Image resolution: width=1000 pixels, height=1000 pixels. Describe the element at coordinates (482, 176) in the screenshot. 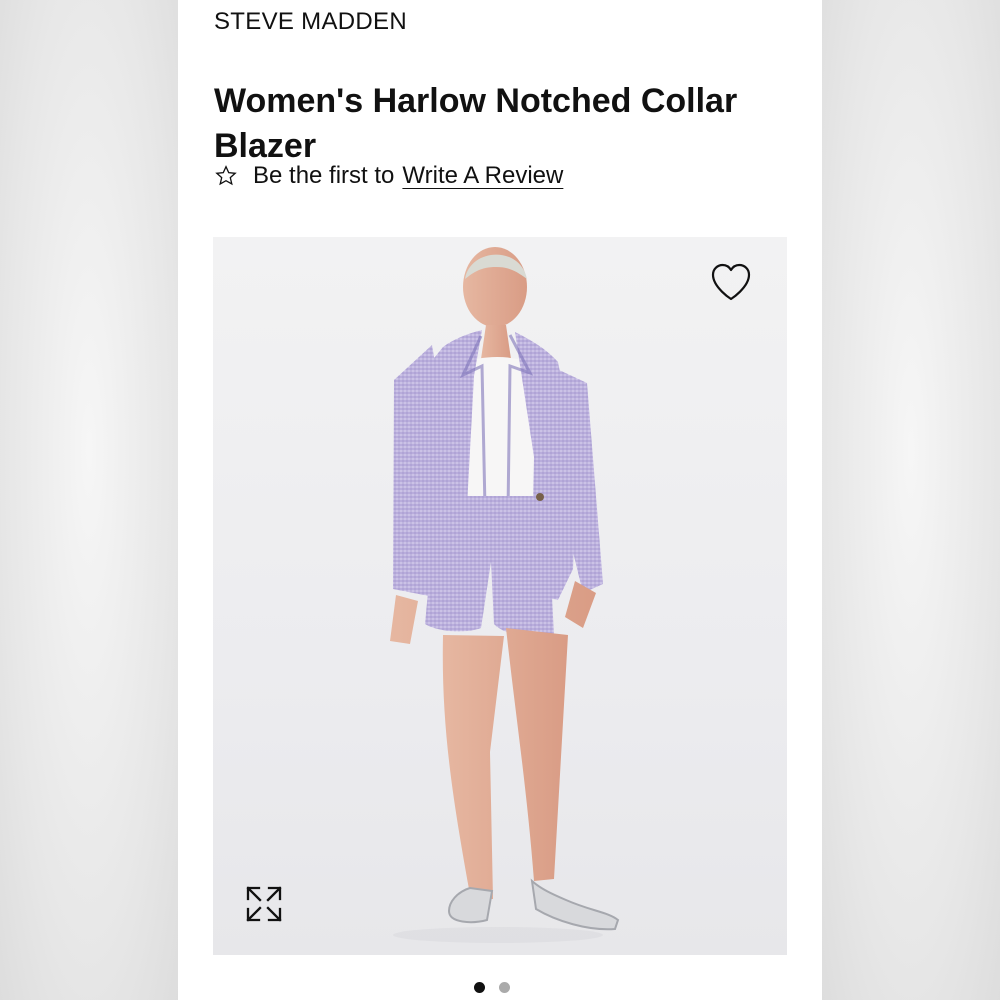

I see `write-review-link: Write A Review` at that location.